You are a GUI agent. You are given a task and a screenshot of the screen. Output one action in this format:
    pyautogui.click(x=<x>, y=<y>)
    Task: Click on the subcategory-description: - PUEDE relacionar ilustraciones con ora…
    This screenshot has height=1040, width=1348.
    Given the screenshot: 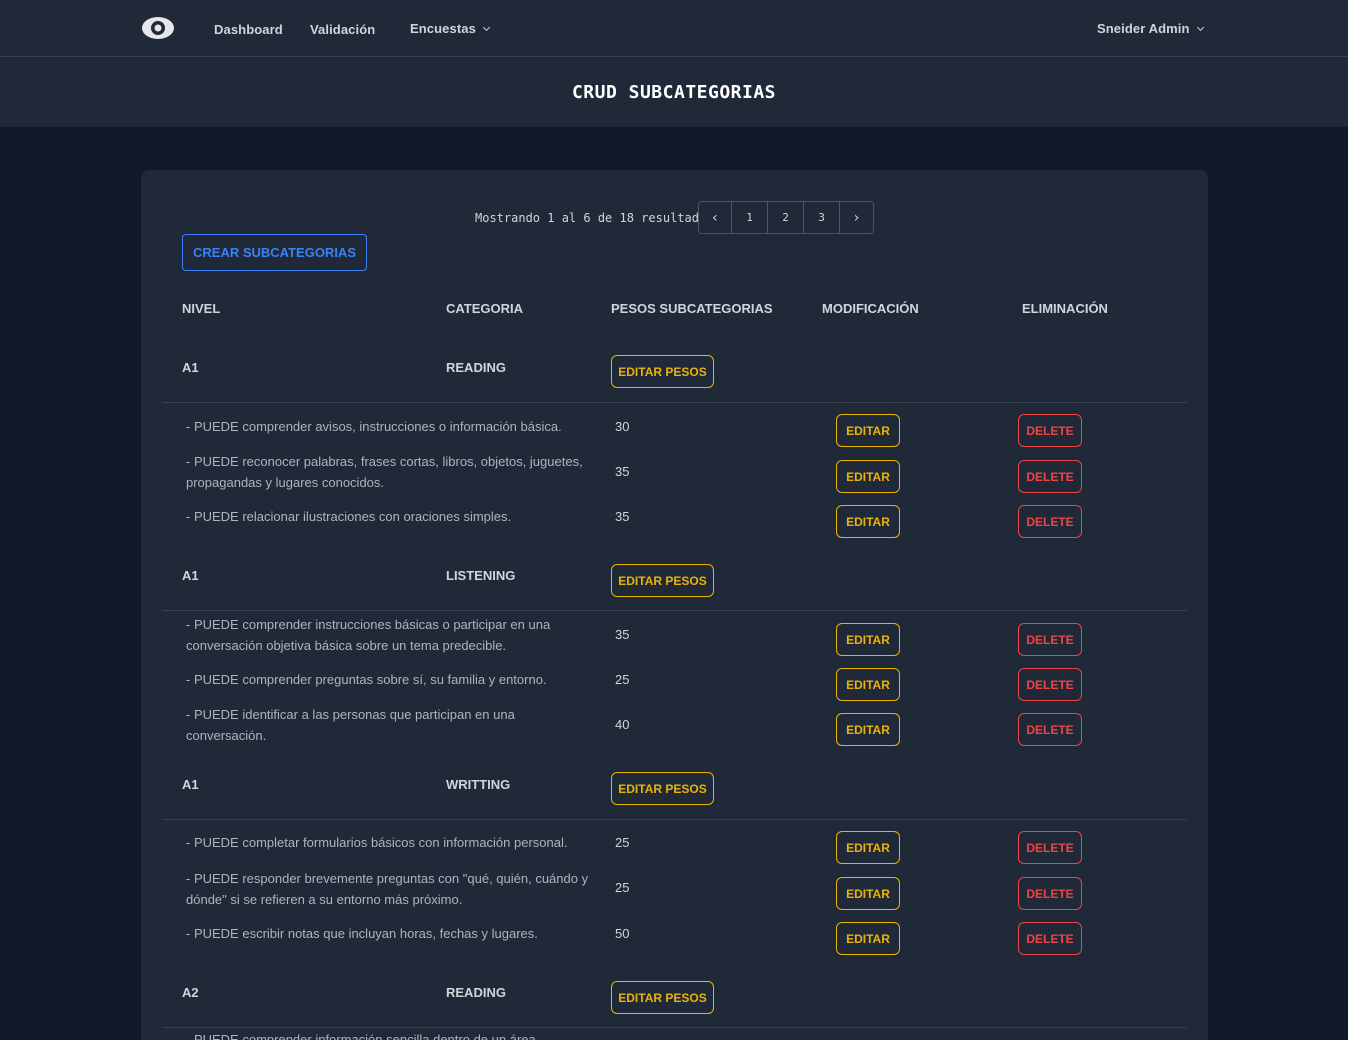 What is the action you would take?
    pyautogui.click(x=349, y=516)
    